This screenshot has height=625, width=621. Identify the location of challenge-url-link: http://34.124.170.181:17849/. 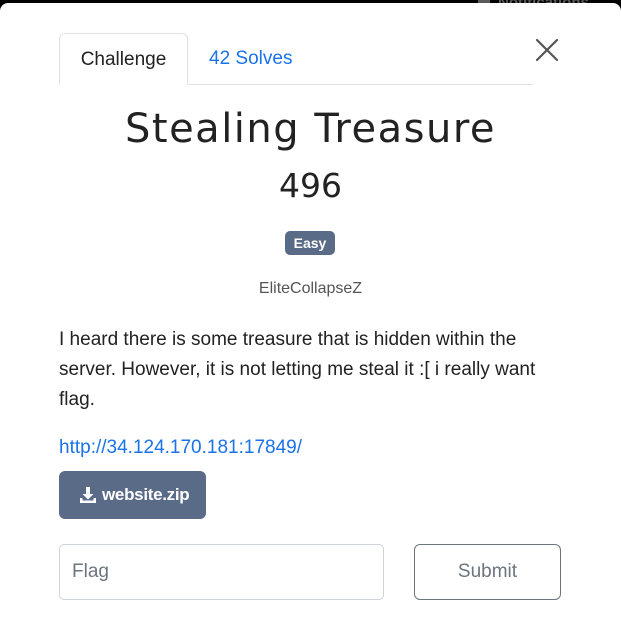
(180, 448).